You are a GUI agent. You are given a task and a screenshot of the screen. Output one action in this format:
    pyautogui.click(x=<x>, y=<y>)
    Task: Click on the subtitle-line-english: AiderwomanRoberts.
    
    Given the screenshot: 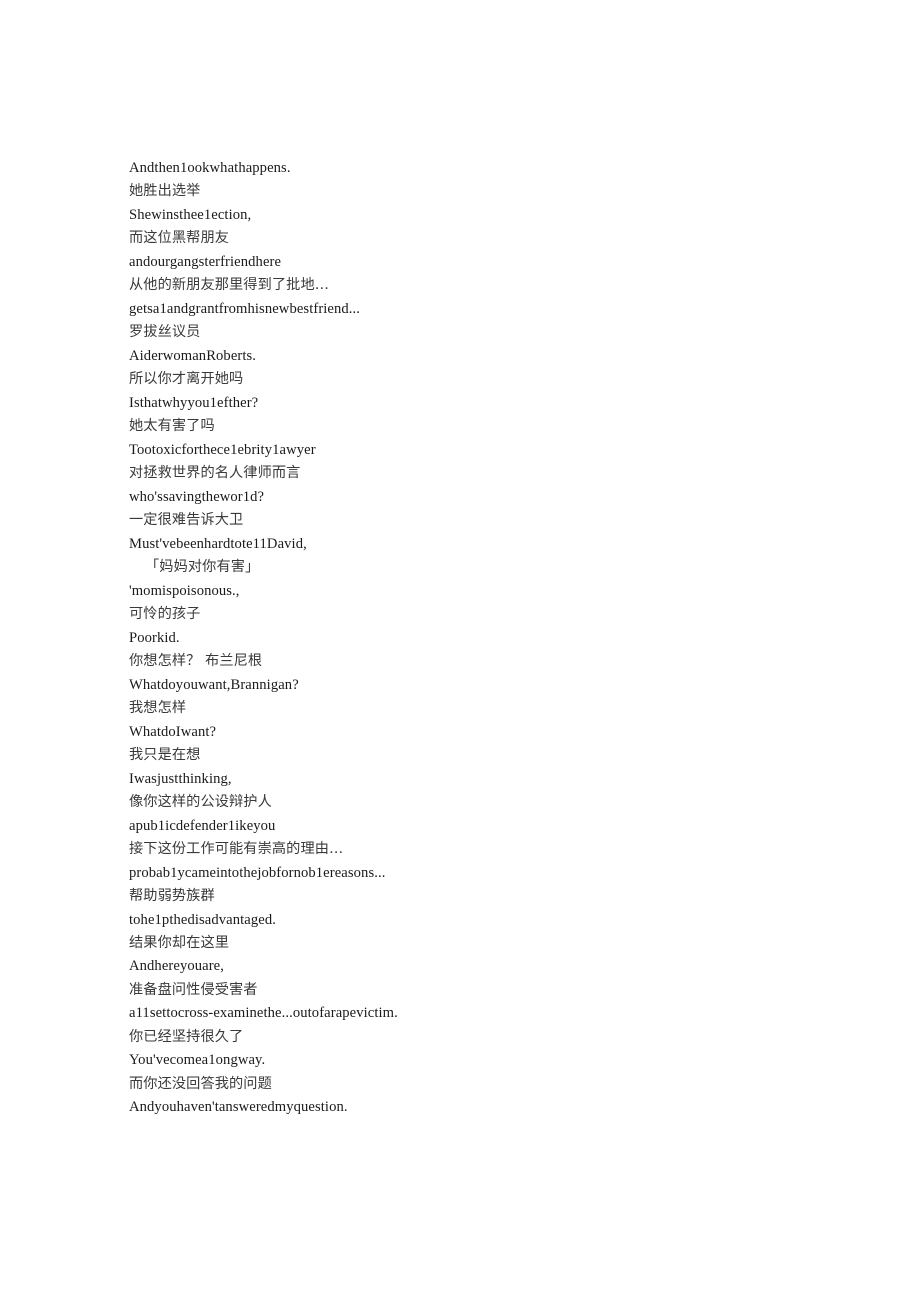 What is the action you would take?
    pyautogui.click(x=193, y=355)
    